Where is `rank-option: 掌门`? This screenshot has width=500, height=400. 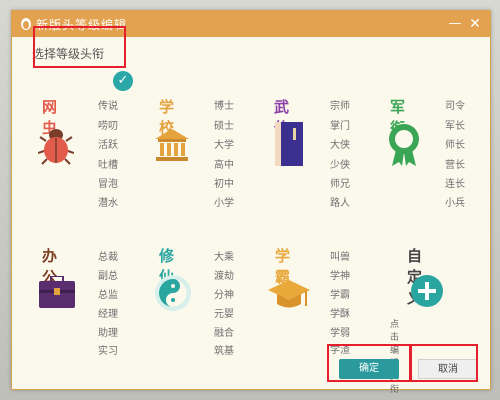 rank-option: 掌门 is located at coordinates (340, 124).